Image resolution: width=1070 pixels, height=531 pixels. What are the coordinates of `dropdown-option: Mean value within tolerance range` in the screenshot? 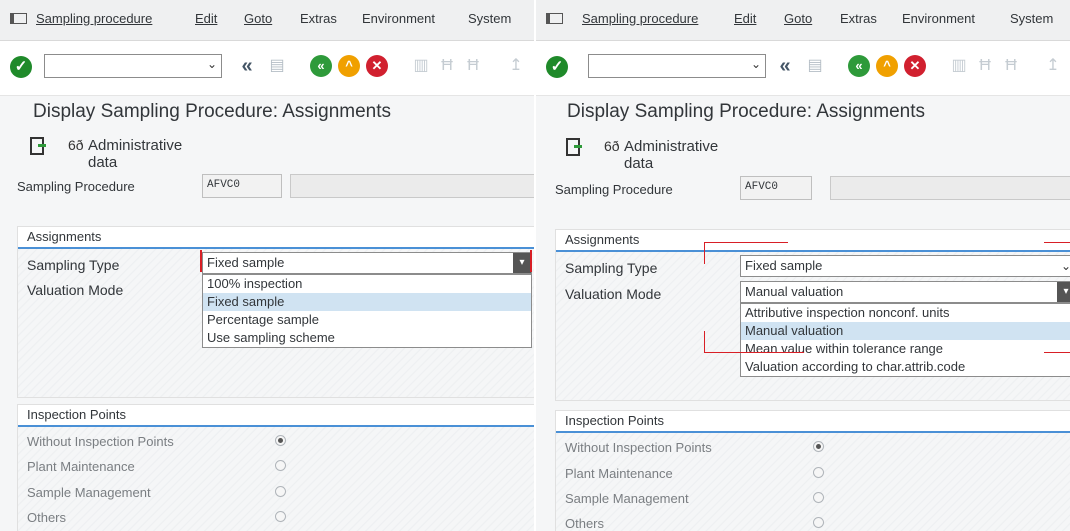 It's located at (905, 349).